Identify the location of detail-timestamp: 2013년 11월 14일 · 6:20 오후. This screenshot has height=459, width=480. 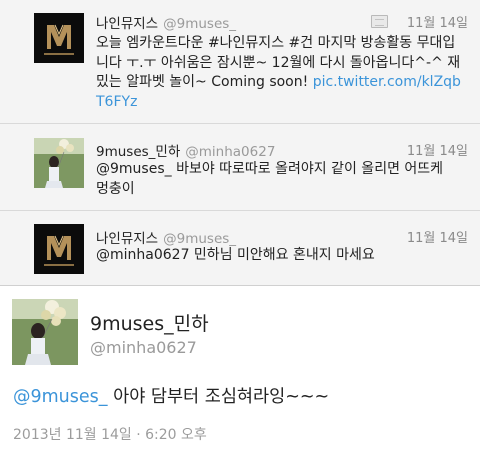
(110, 435).